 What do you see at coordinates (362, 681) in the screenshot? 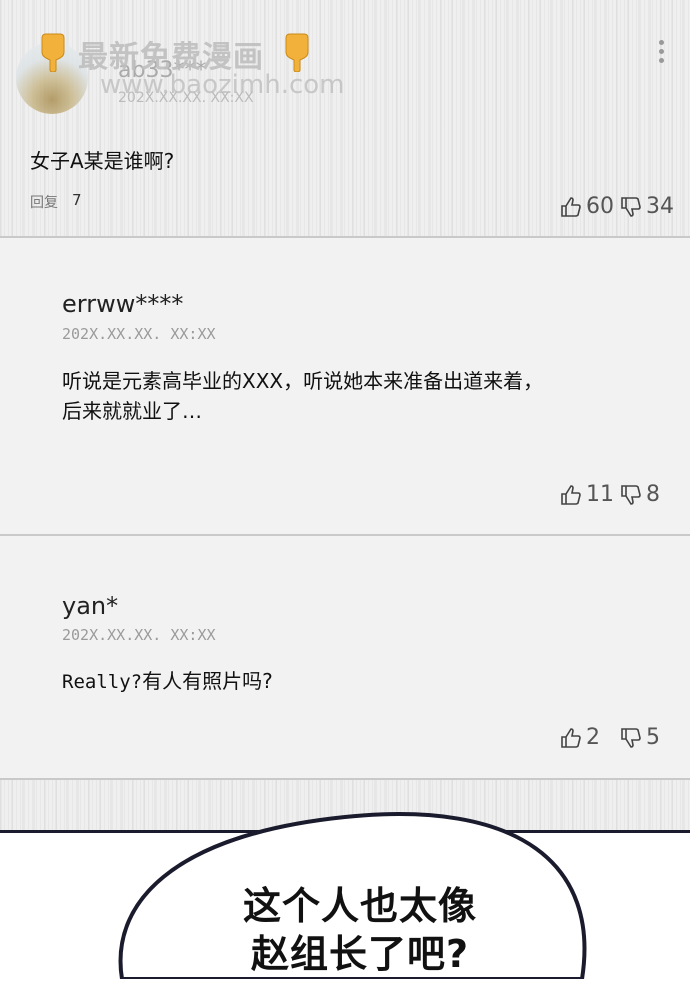
I see `comment-3-text: Really?有人有照片吗?` at bounding box center [362, 681].